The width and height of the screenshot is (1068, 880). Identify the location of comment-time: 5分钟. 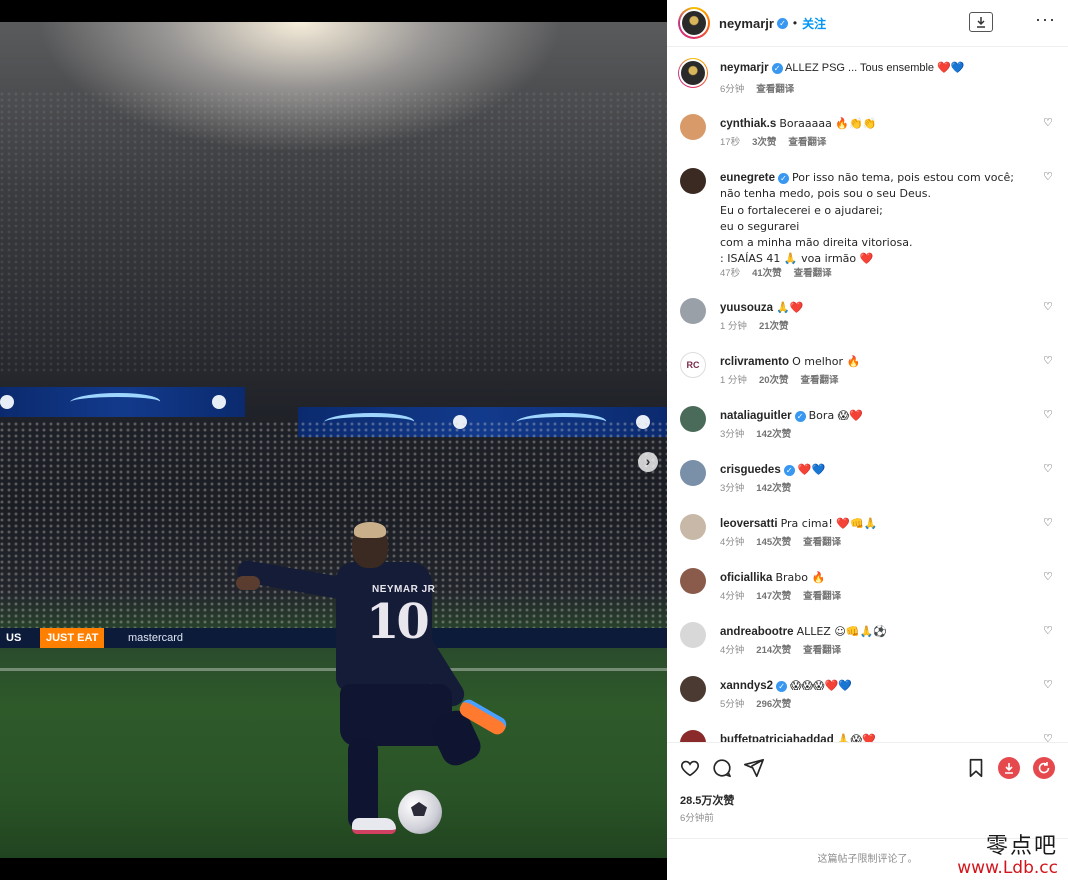
(732, 703).